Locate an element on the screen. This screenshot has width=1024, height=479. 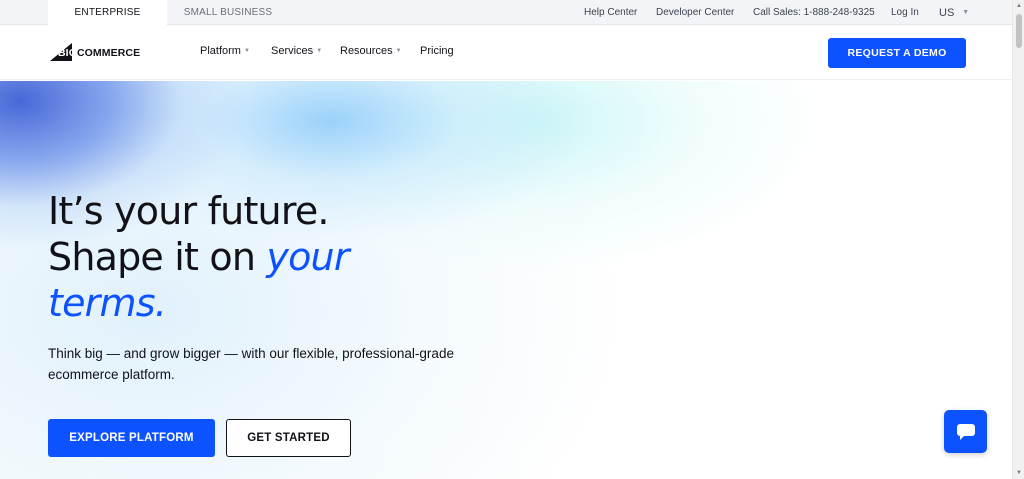
scroll-down-arrow-icon: ▼ is located at coordinates (1018, 473).